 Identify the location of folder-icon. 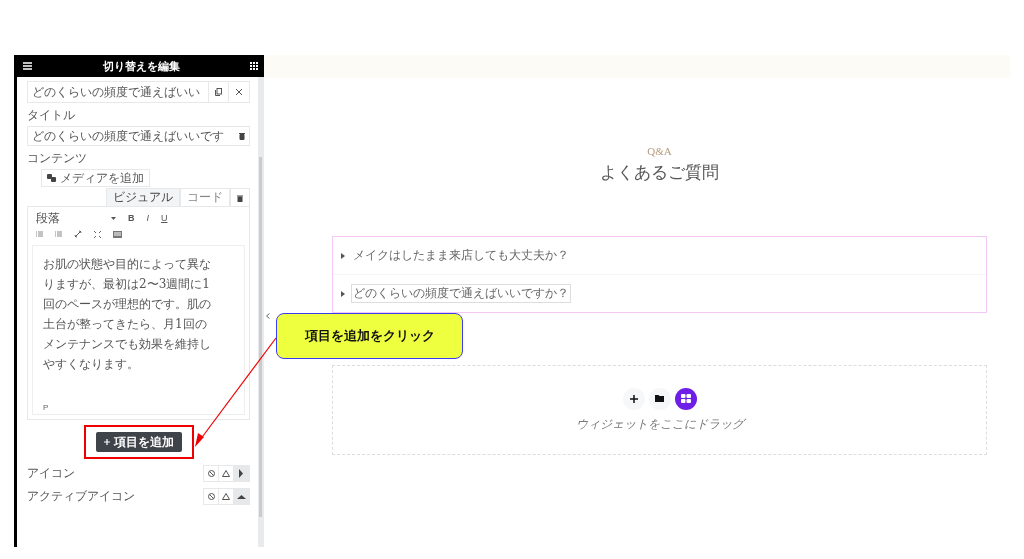
(659, 398).